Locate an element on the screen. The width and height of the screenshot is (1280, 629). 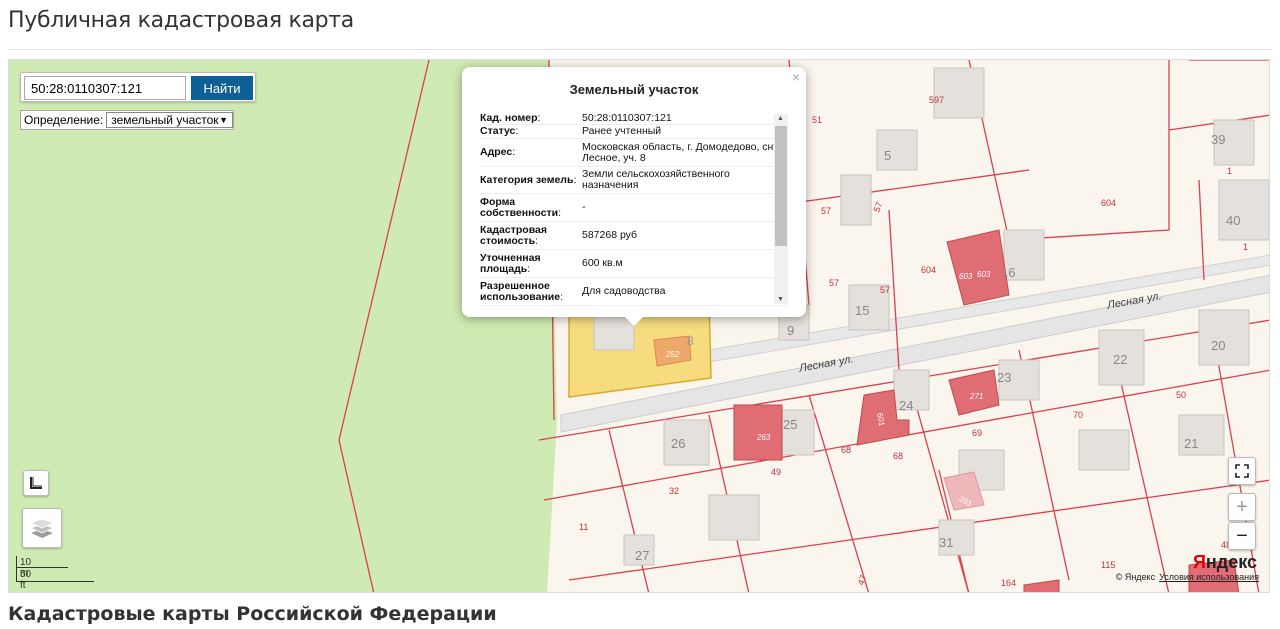
chevron-down-icon: ▼ is located at coordinates (223, 120).